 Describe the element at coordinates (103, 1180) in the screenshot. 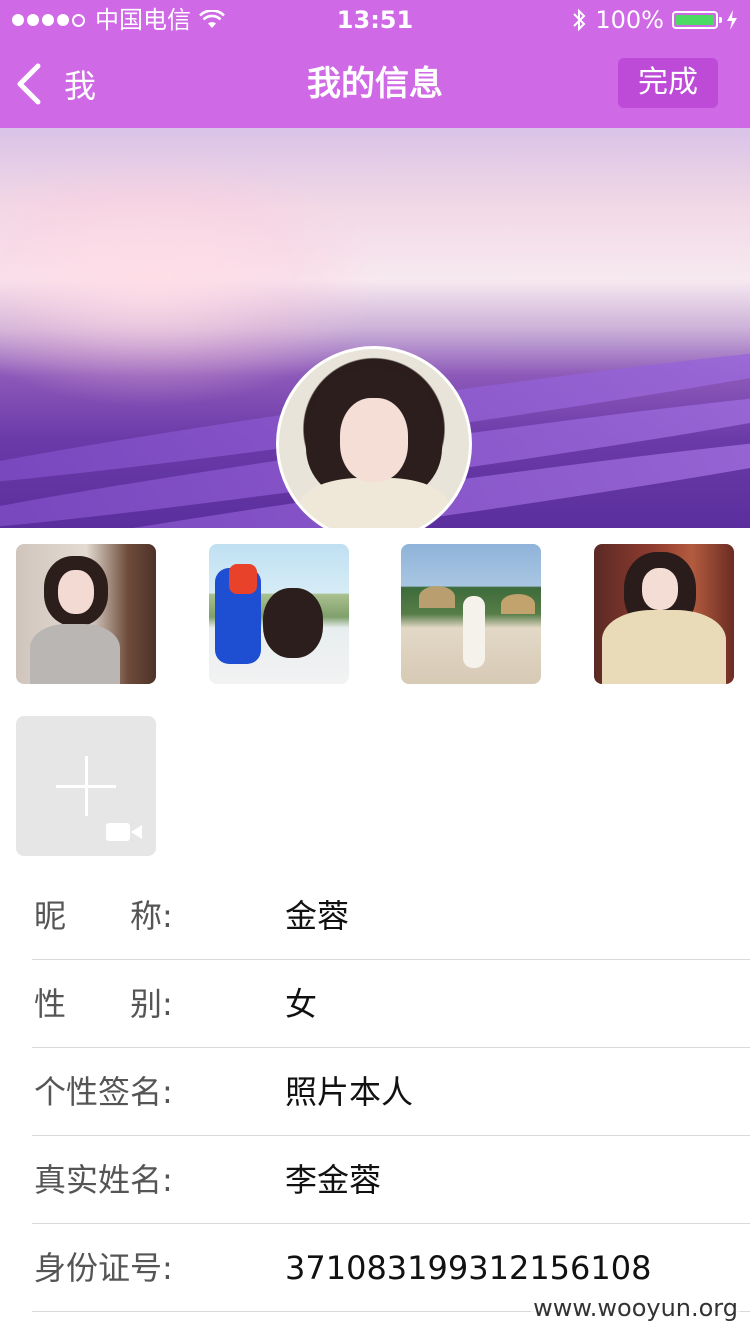

I see `field-label: 真实姓名:` at that location.